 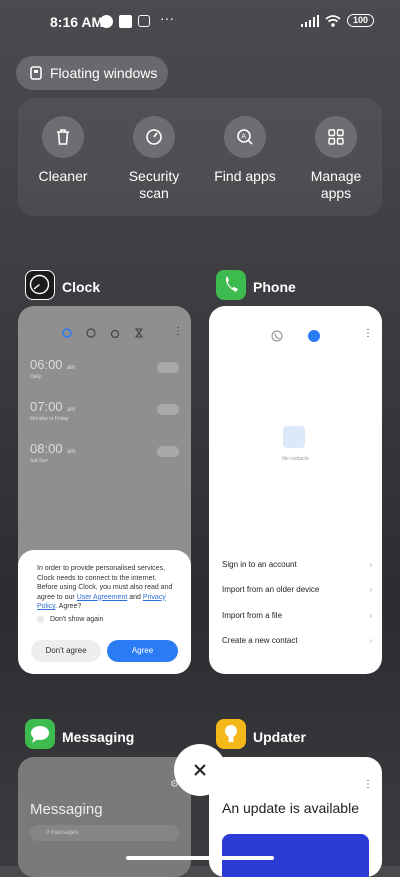 I want to click on create-contact-option: Create a new contact ›, so click(x=297, y=640).